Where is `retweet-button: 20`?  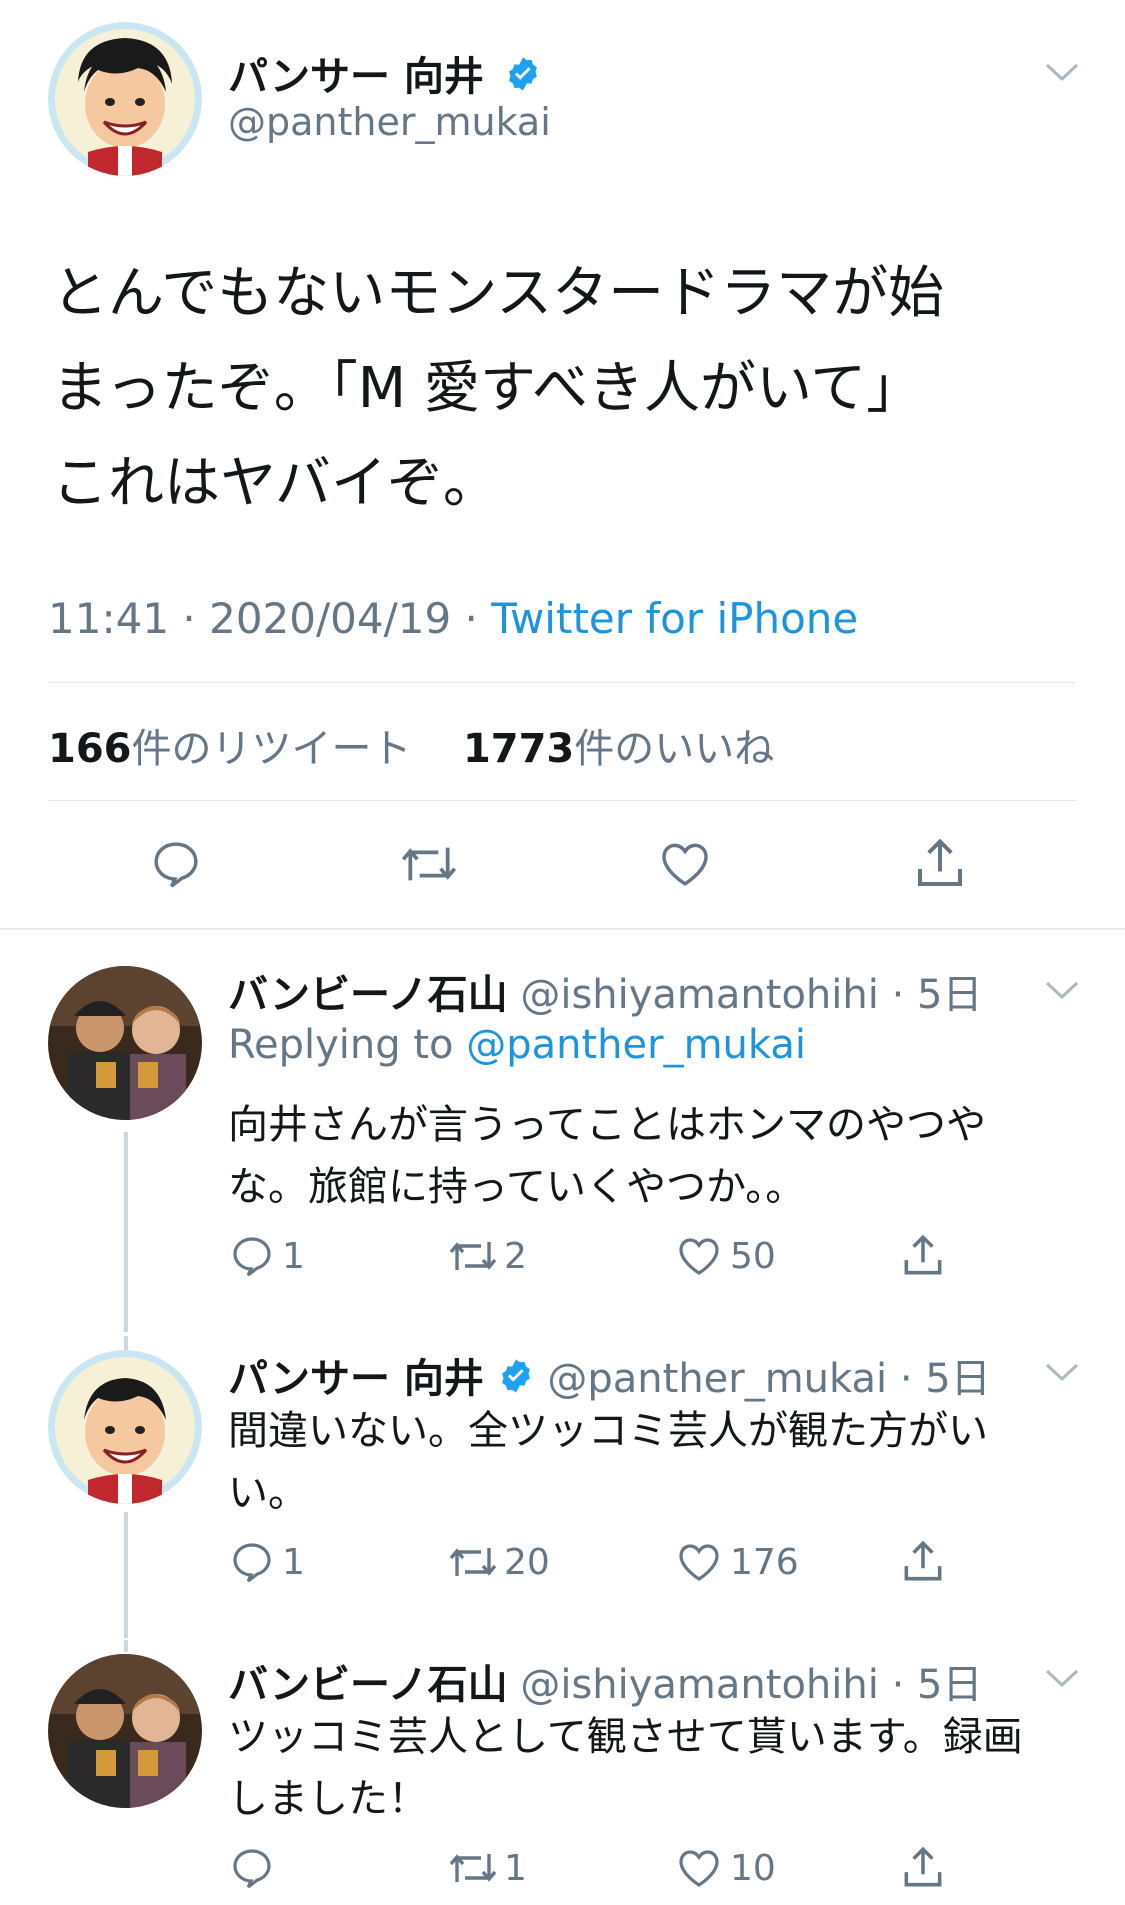
retweet-button: 20 is located at coordinates (498, 1562).